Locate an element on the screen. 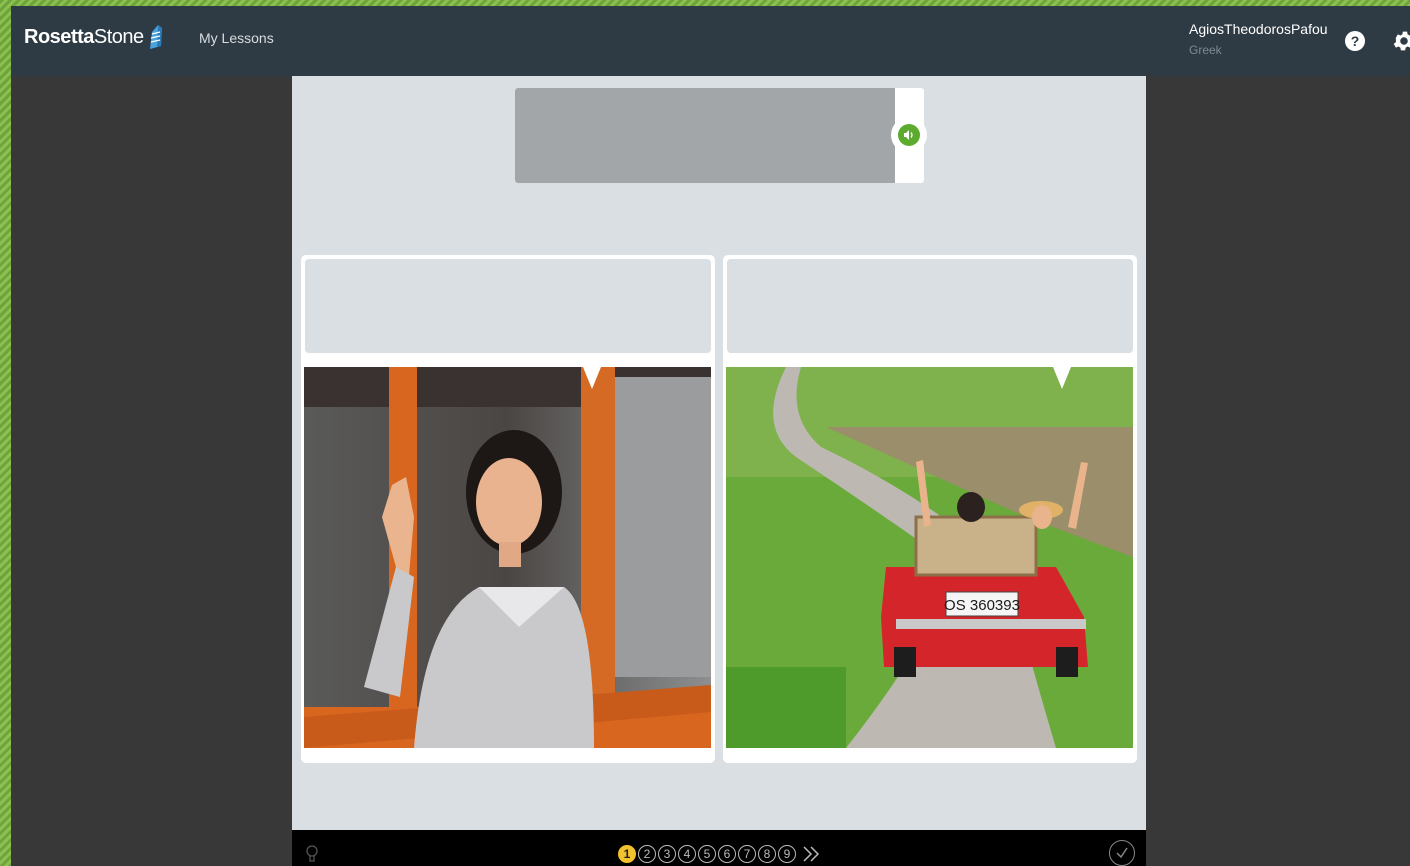 Image resolution: width=1410 pixels, height=866 pixels. course-language: Greek is located at coordinates (1205, 50).